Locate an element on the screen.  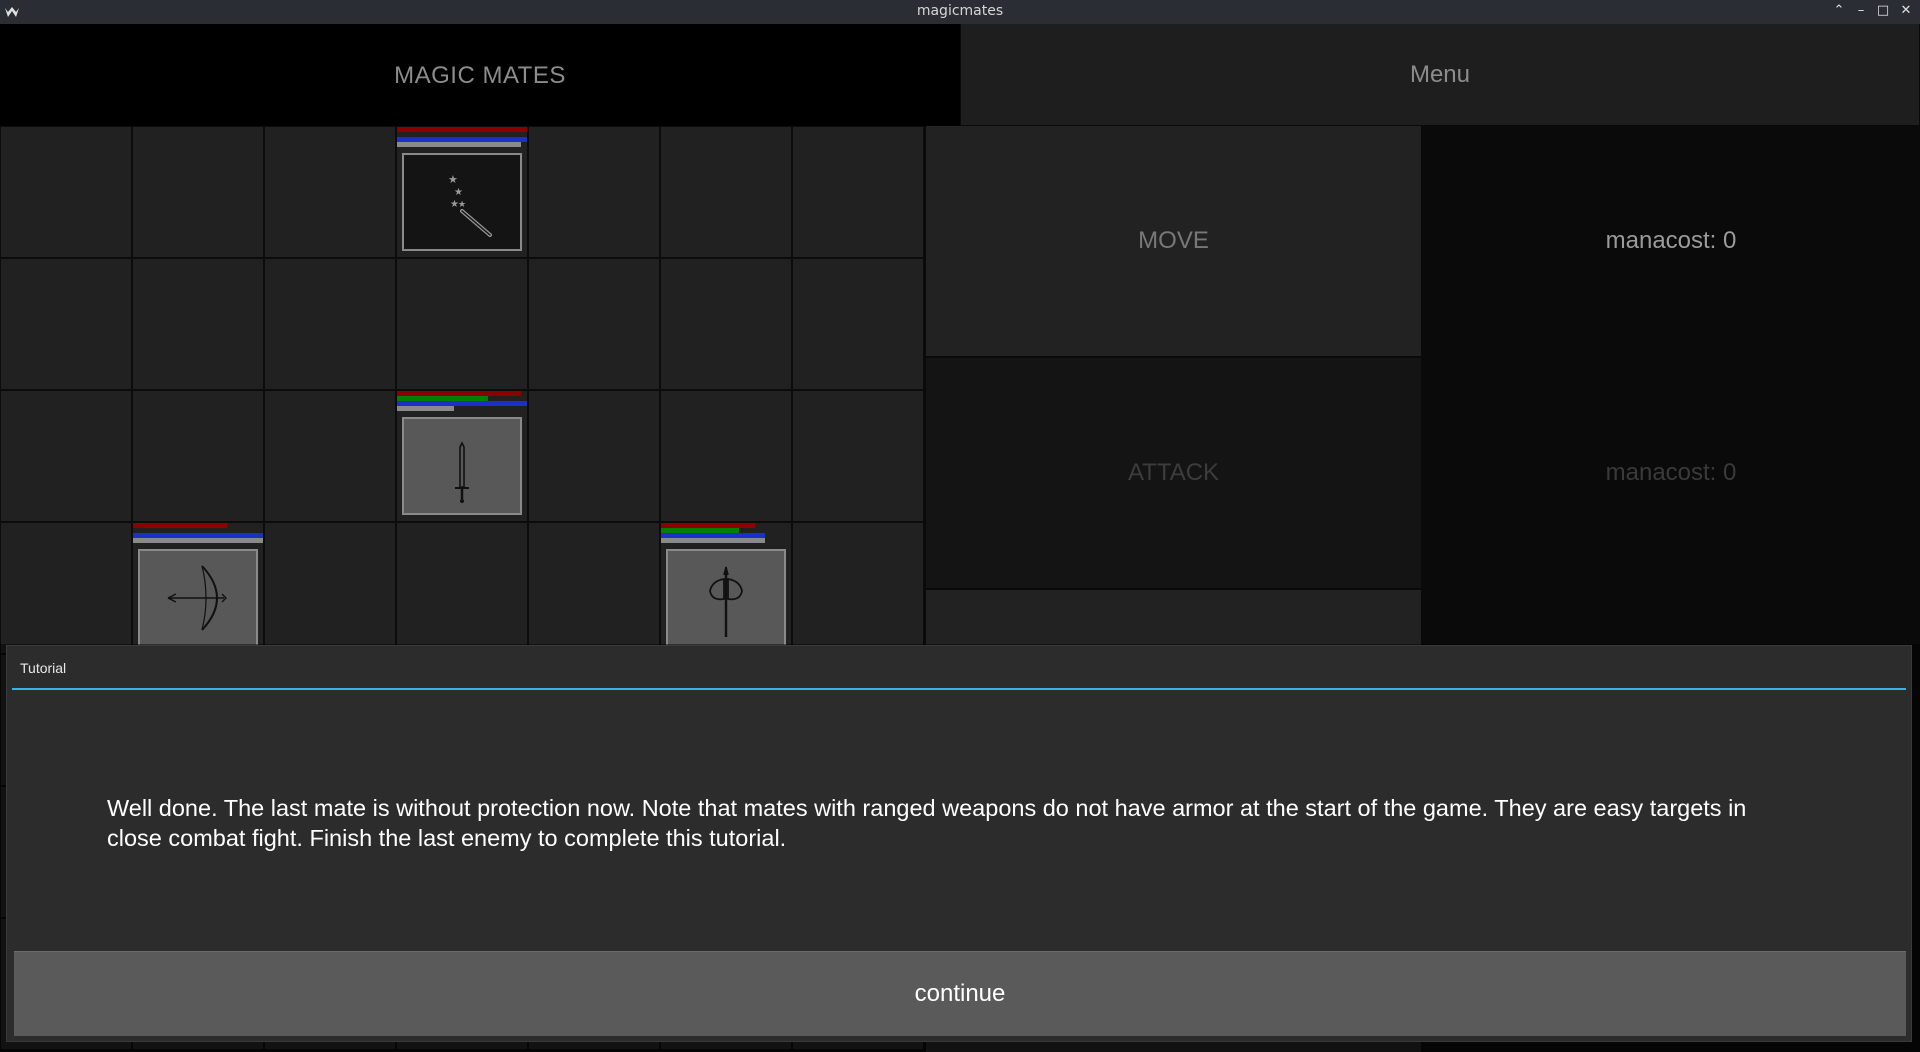
bow-icon is located at coordinates (197, 598).